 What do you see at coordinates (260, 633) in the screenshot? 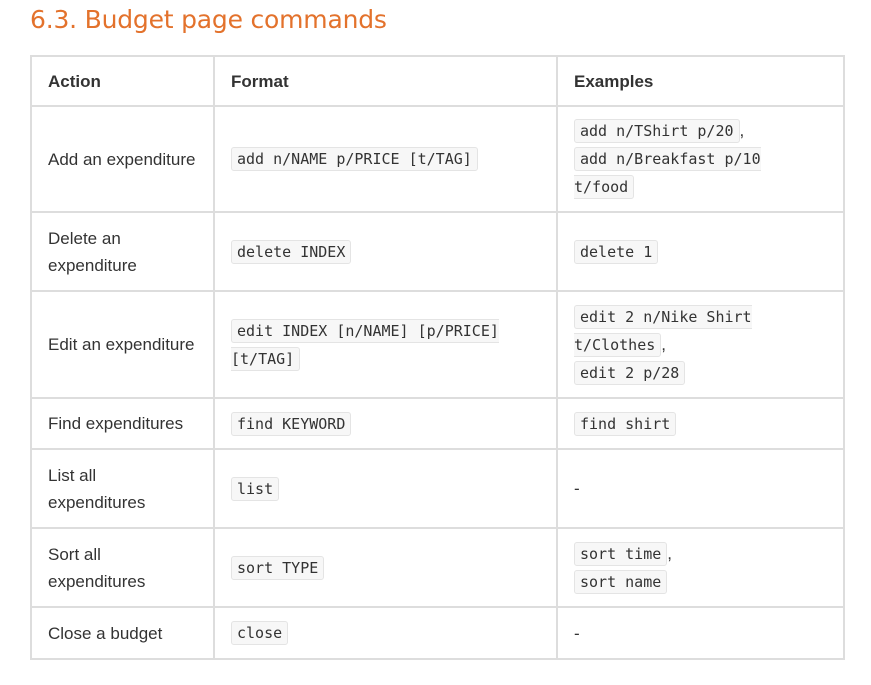
I see `format-code: close` at bounding box center [260, 633].